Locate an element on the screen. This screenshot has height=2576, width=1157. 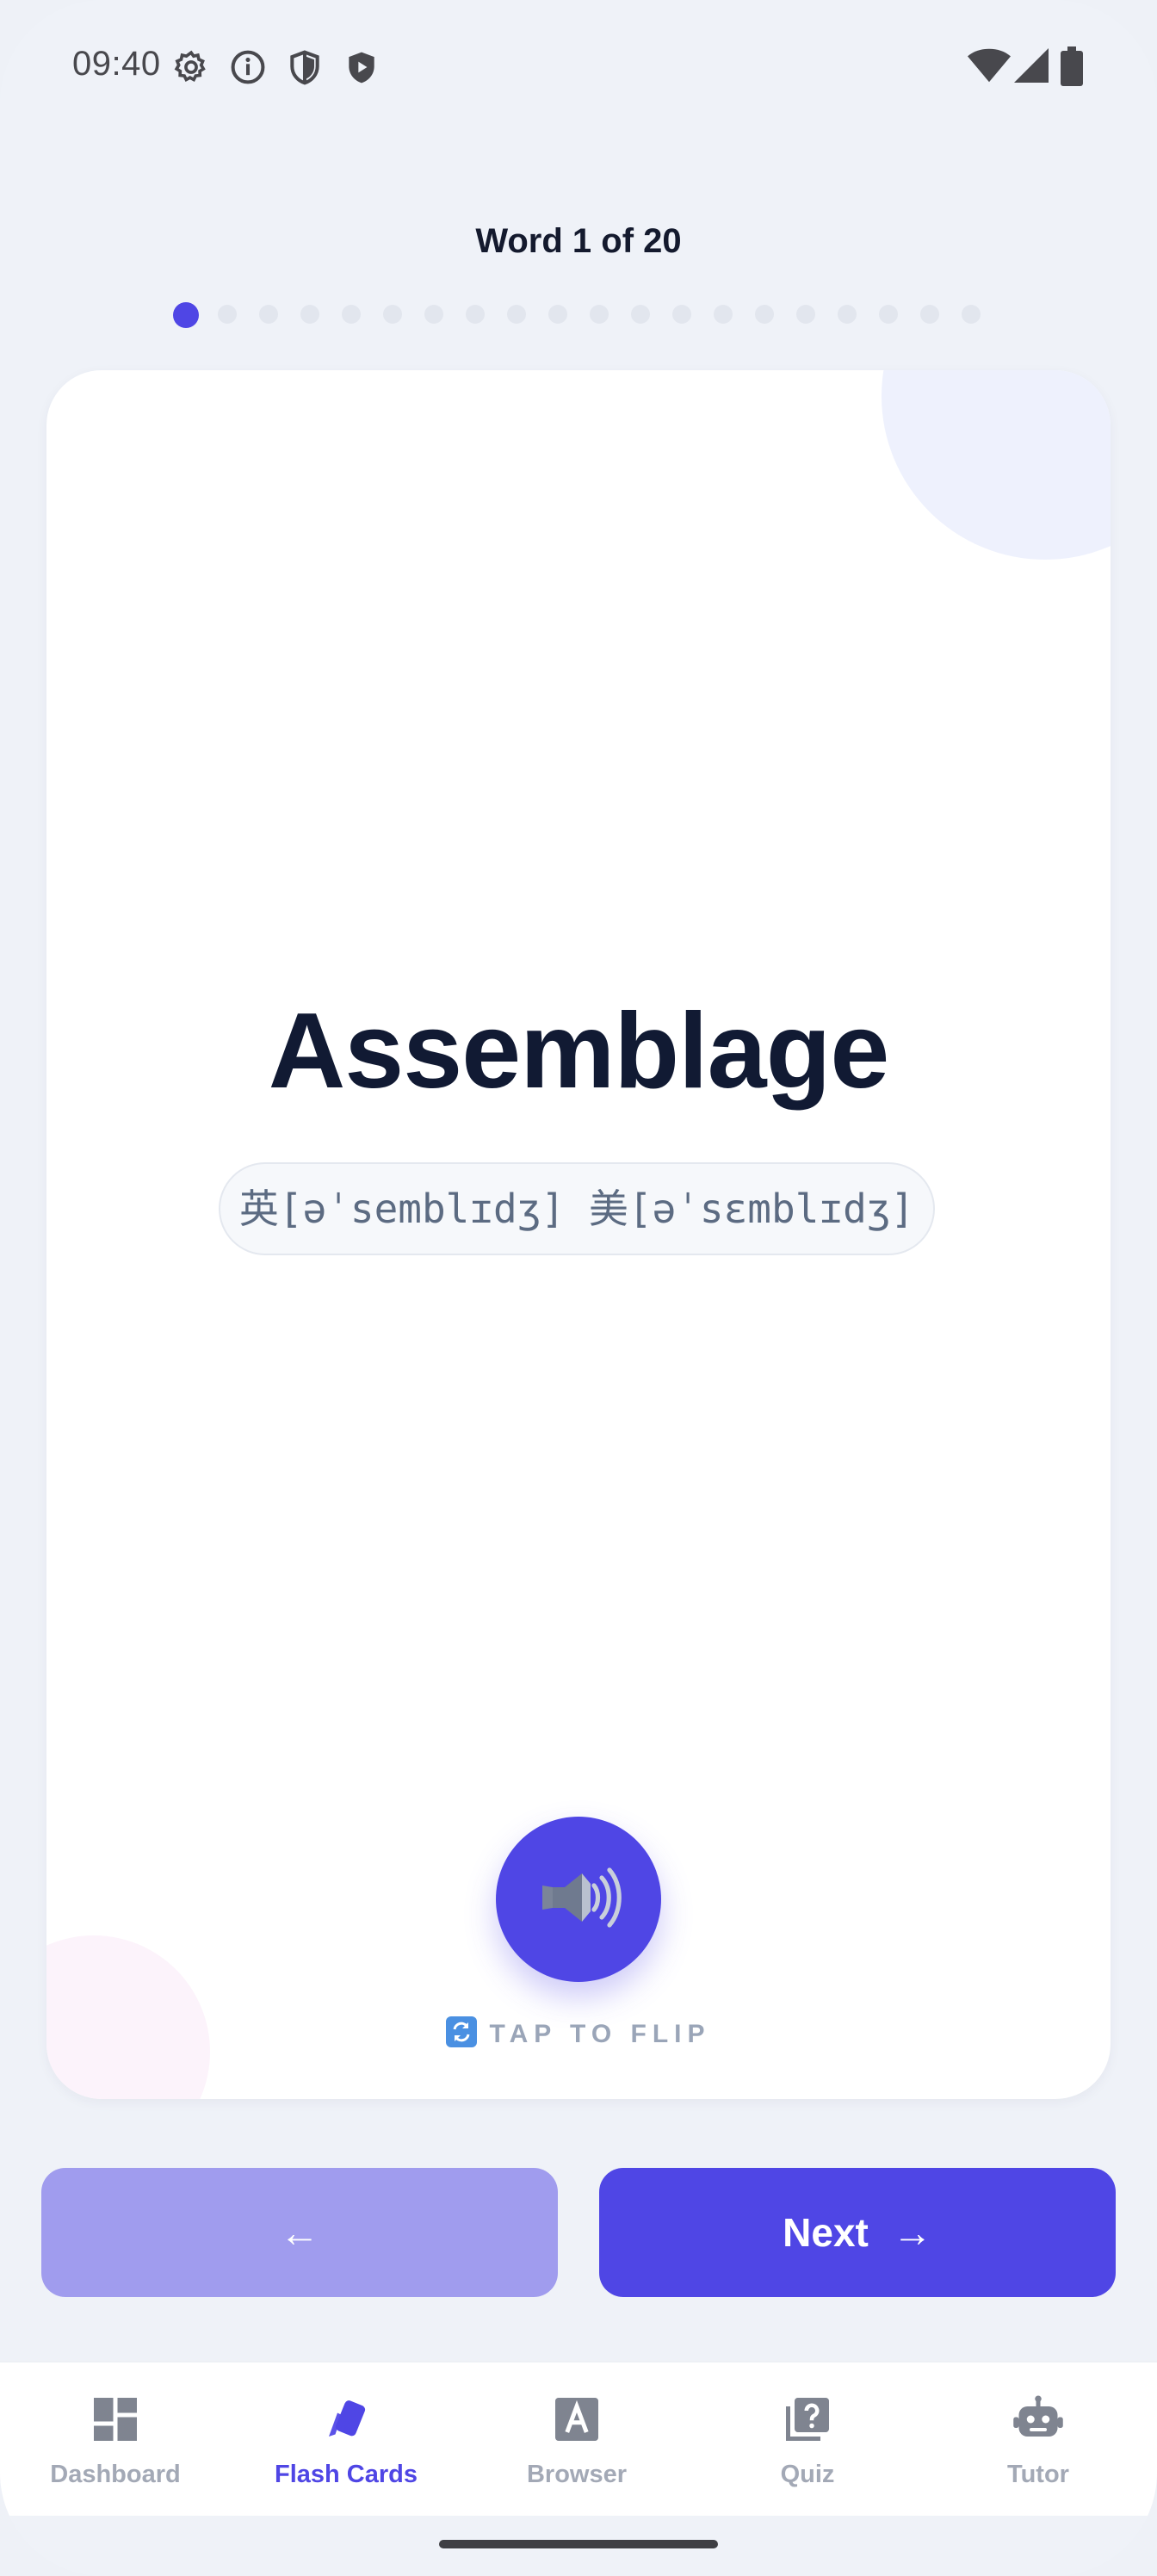
speak-button is located at coordinates (579, 1900).